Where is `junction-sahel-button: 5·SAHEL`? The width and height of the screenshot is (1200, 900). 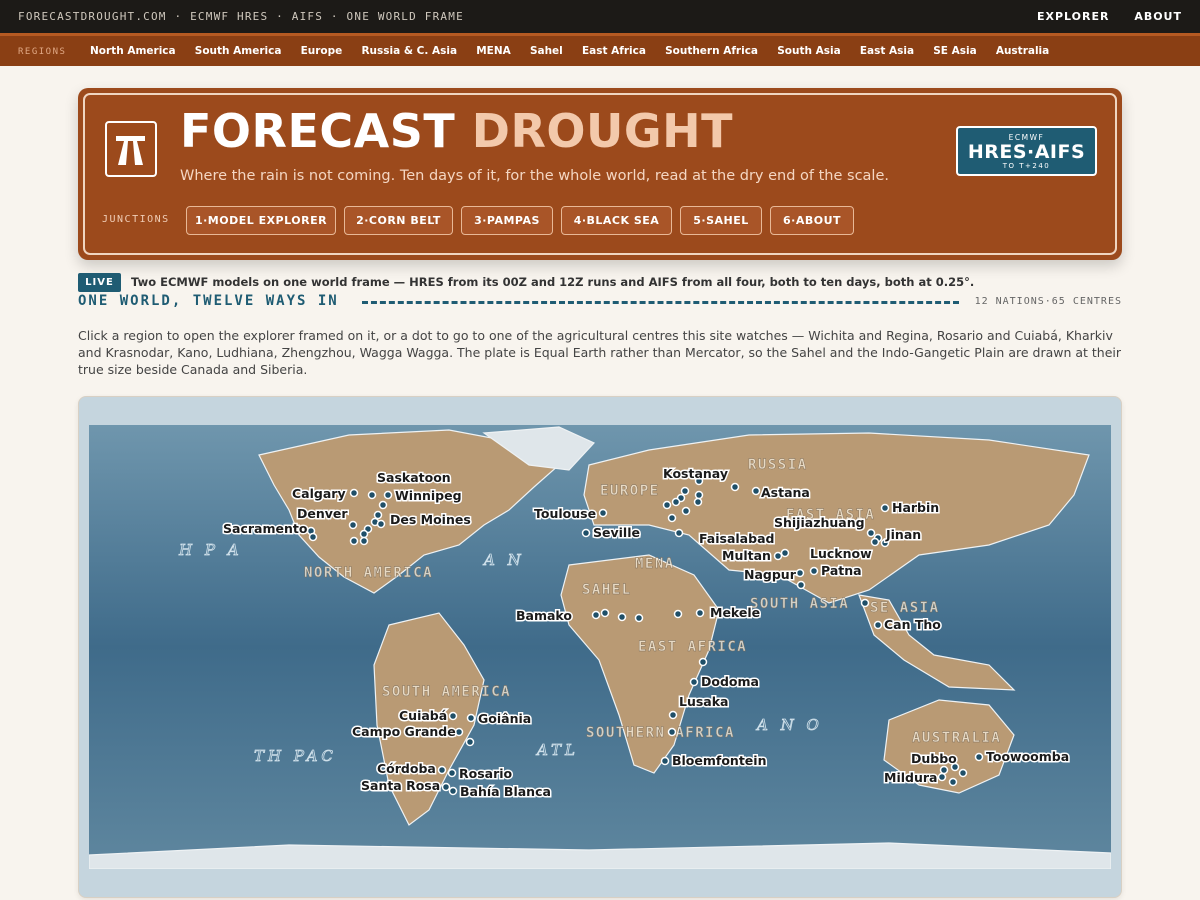
junction-sahel-button: 5·SAHEL is located at coordinates (721, 220).